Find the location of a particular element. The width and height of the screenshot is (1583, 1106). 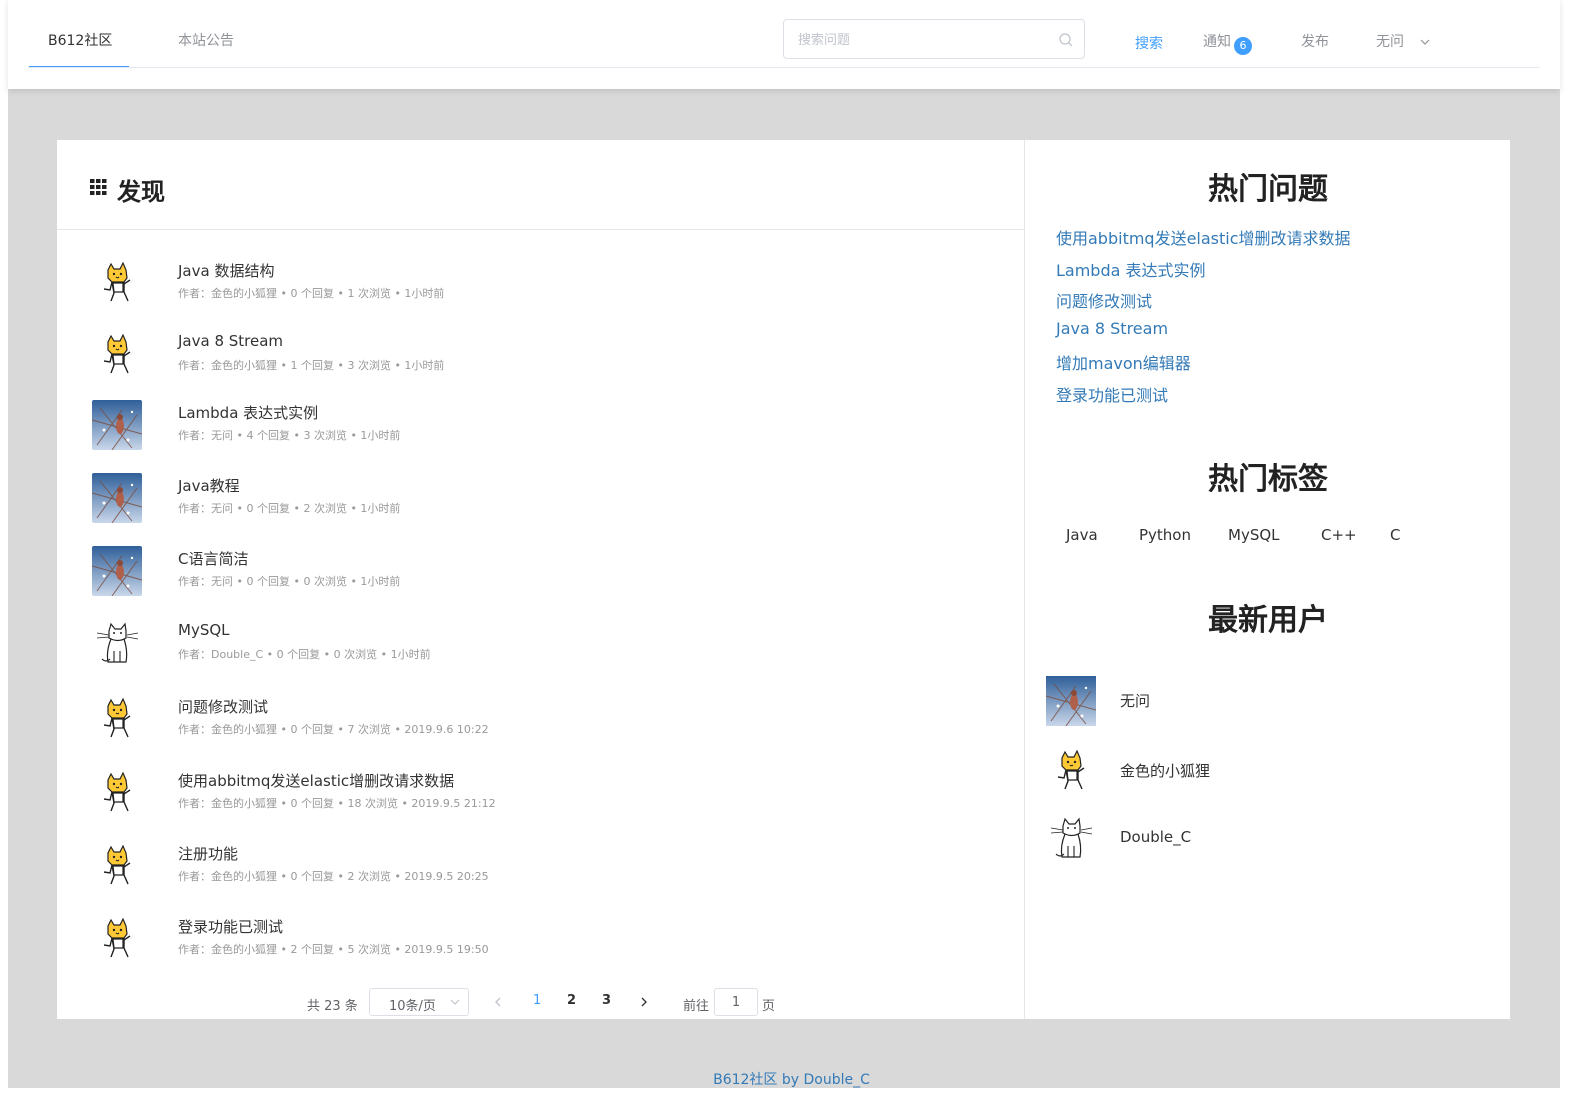

search-icon is located at coordinates (1066, 40).